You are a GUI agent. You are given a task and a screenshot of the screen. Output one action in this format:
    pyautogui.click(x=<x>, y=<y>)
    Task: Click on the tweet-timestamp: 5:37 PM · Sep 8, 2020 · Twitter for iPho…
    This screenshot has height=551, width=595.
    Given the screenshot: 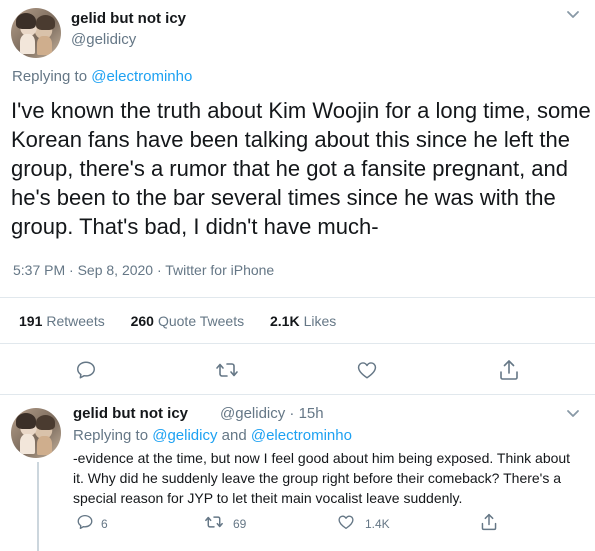 What is the action you would take?
    pyautogui.click(x=143, y=270)
    